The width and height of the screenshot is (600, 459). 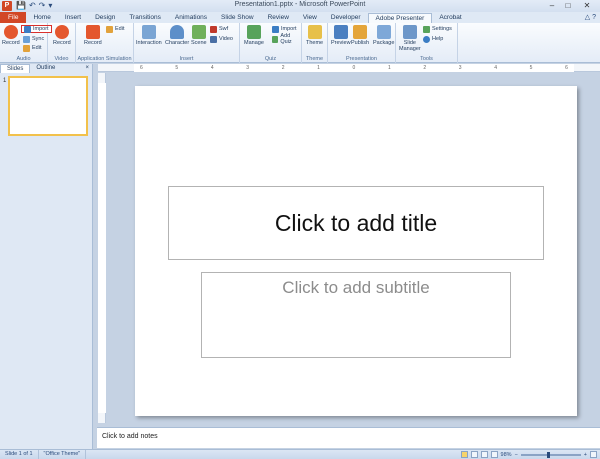 I want to click on slides-pane: Slides Outline × 1, so click(x=46, y=256).